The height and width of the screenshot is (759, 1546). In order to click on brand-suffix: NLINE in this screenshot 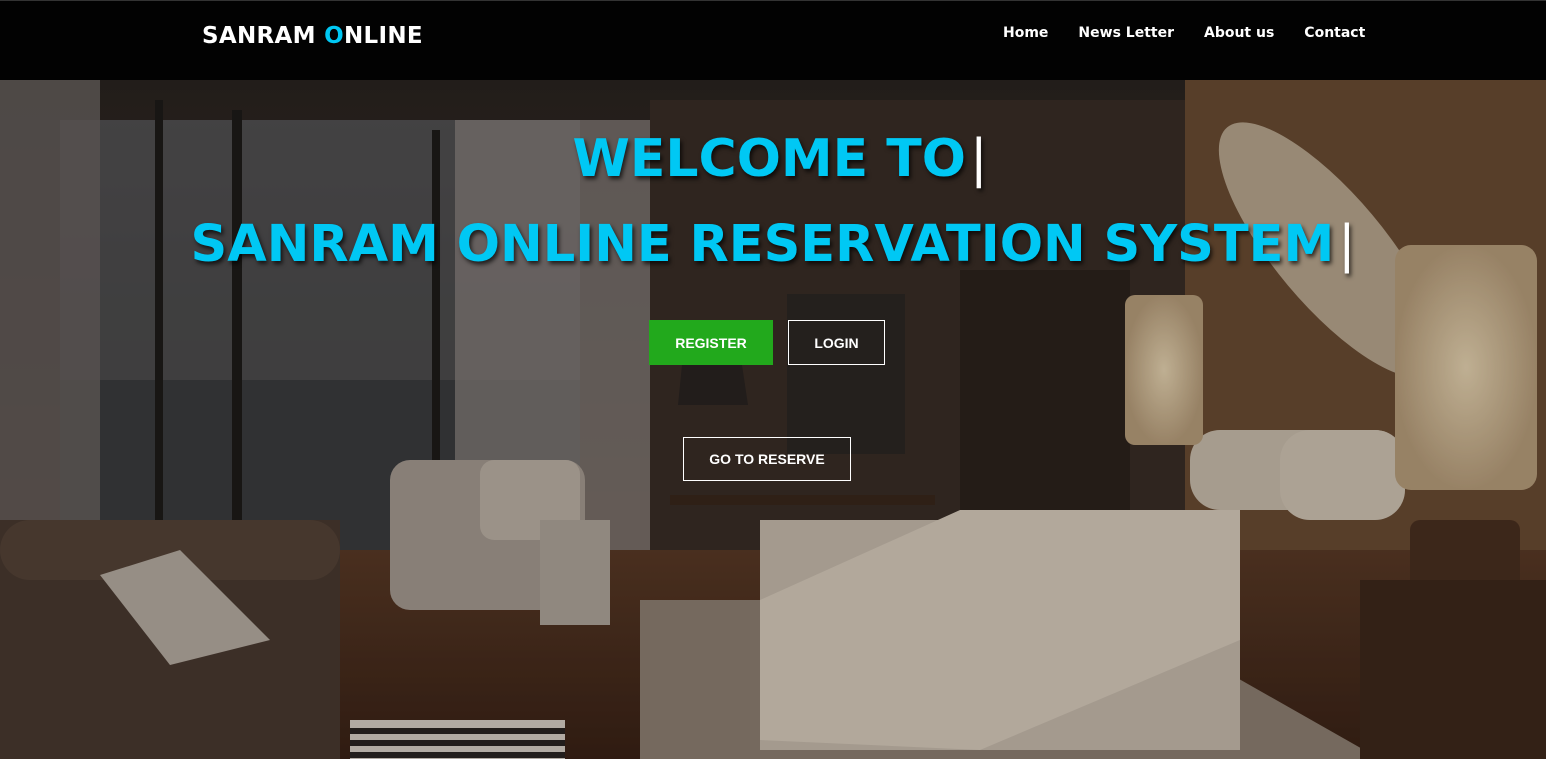, I will do `click(383, 36)`.